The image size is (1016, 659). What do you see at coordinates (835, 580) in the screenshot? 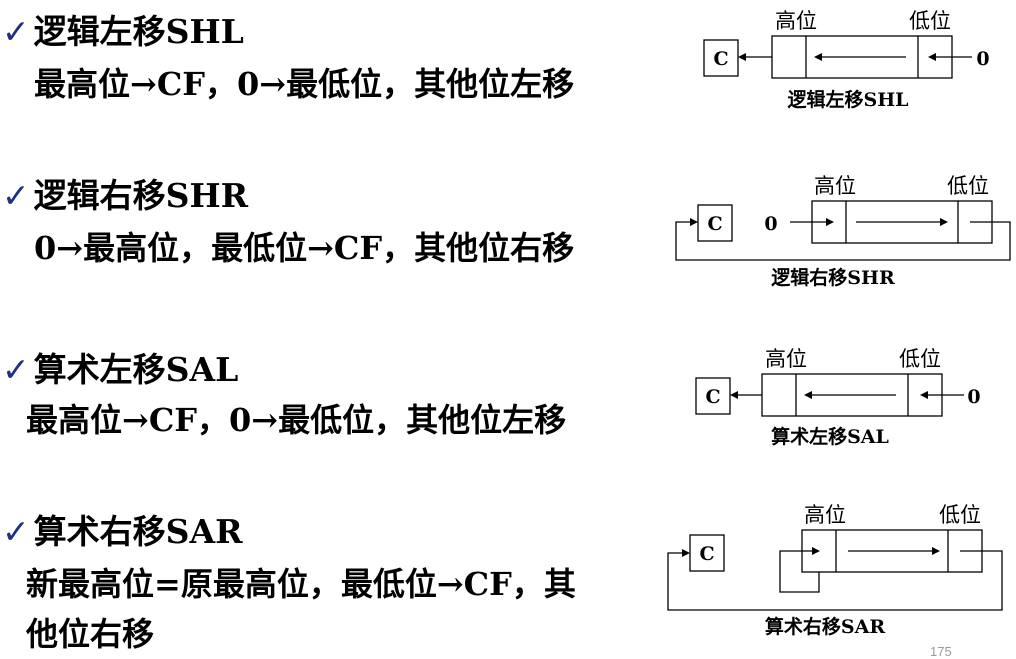
I see `sar-carry-loop` at bounding box center [835, 580].